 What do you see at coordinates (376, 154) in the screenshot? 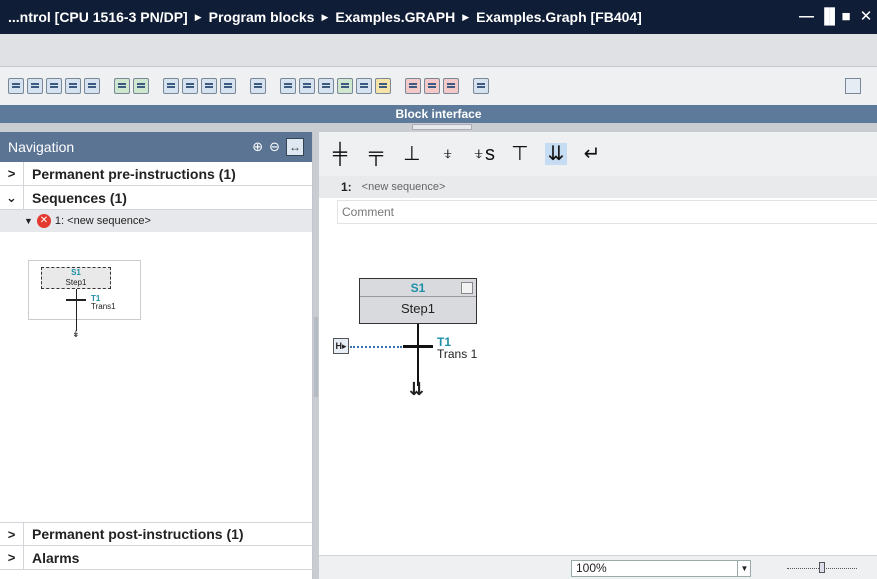
I see `insert-step-icon: ╤` at bounding box center [376, 154].